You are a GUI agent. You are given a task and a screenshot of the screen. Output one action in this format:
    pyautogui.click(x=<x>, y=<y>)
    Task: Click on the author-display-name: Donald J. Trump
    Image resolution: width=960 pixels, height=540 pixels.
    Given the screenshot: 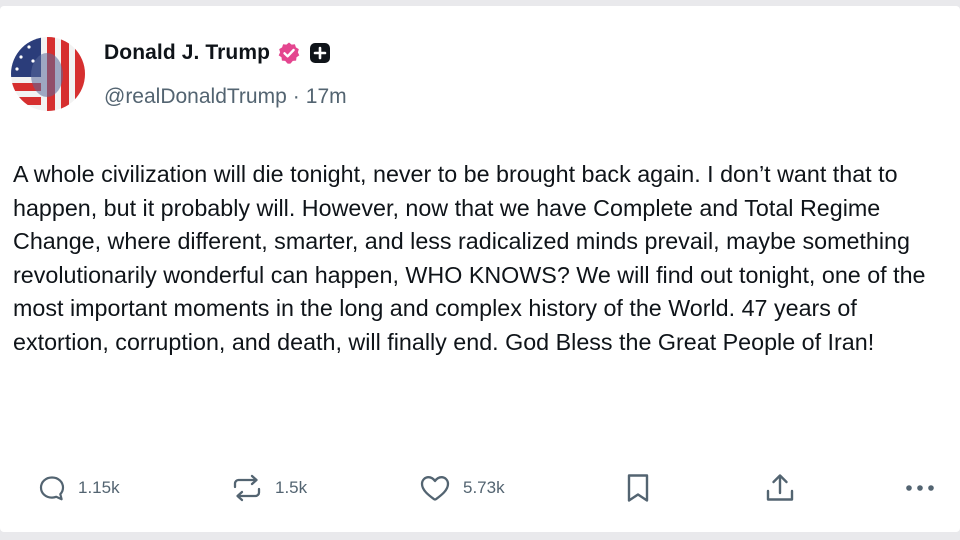 What is the action you would take?
    pyautogui.click(x=187, y=53)
    